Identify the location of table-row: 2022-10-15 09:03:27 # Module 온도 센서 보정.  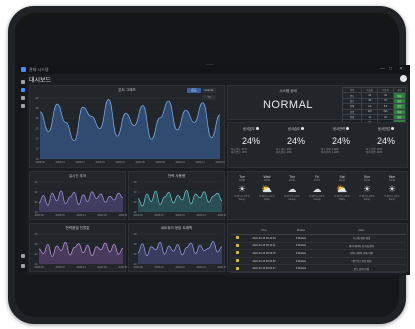
(318, 268).